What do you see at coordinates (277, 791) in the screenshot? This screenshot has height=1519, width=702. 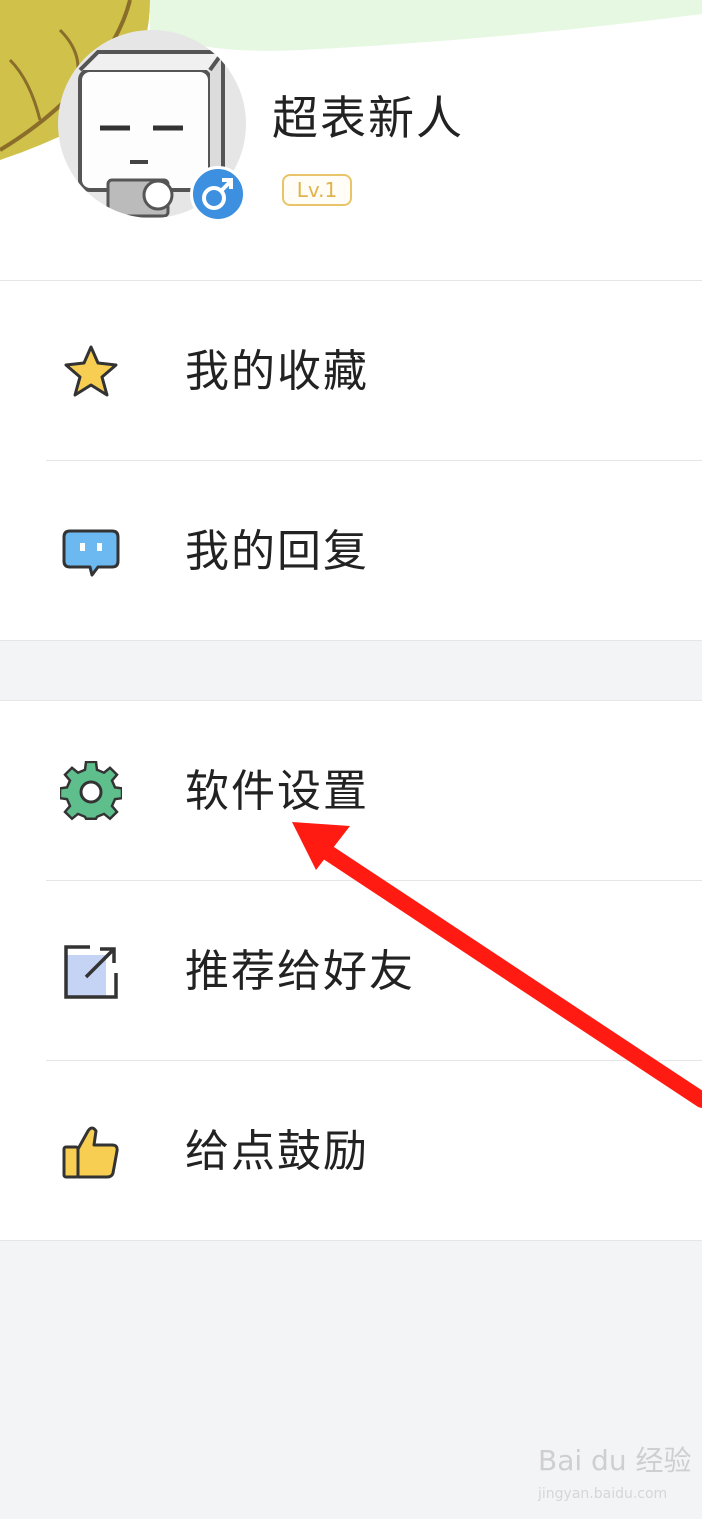 I see `menu-item-label: 软件设置` at bounding box center [277, 791].